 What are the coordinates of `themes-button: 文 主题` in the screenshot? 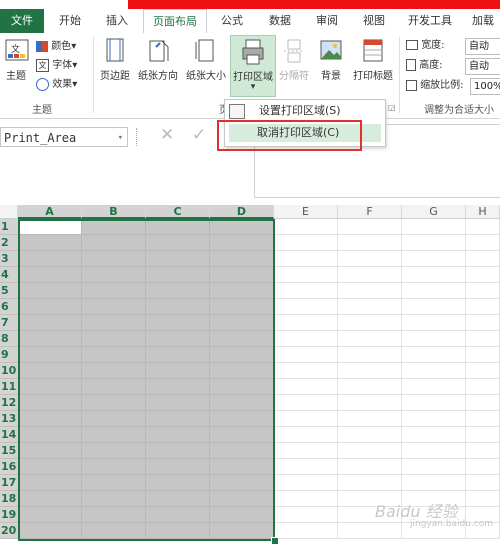 It's located at (16, 59).